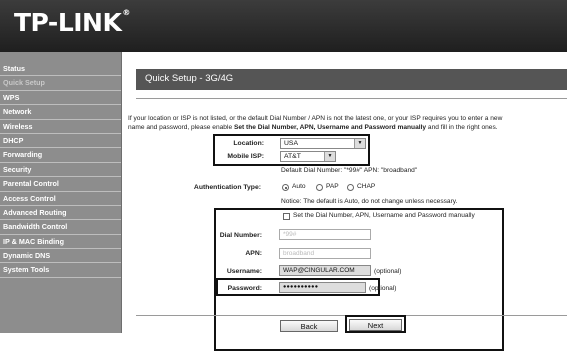 Image resolution: width=567 pixels, height=351 pixels. What do you see at coordinates (366, 186) in the screenshot?
I see `auth-chap-label: CHAP` at bounding box center [366, 186].